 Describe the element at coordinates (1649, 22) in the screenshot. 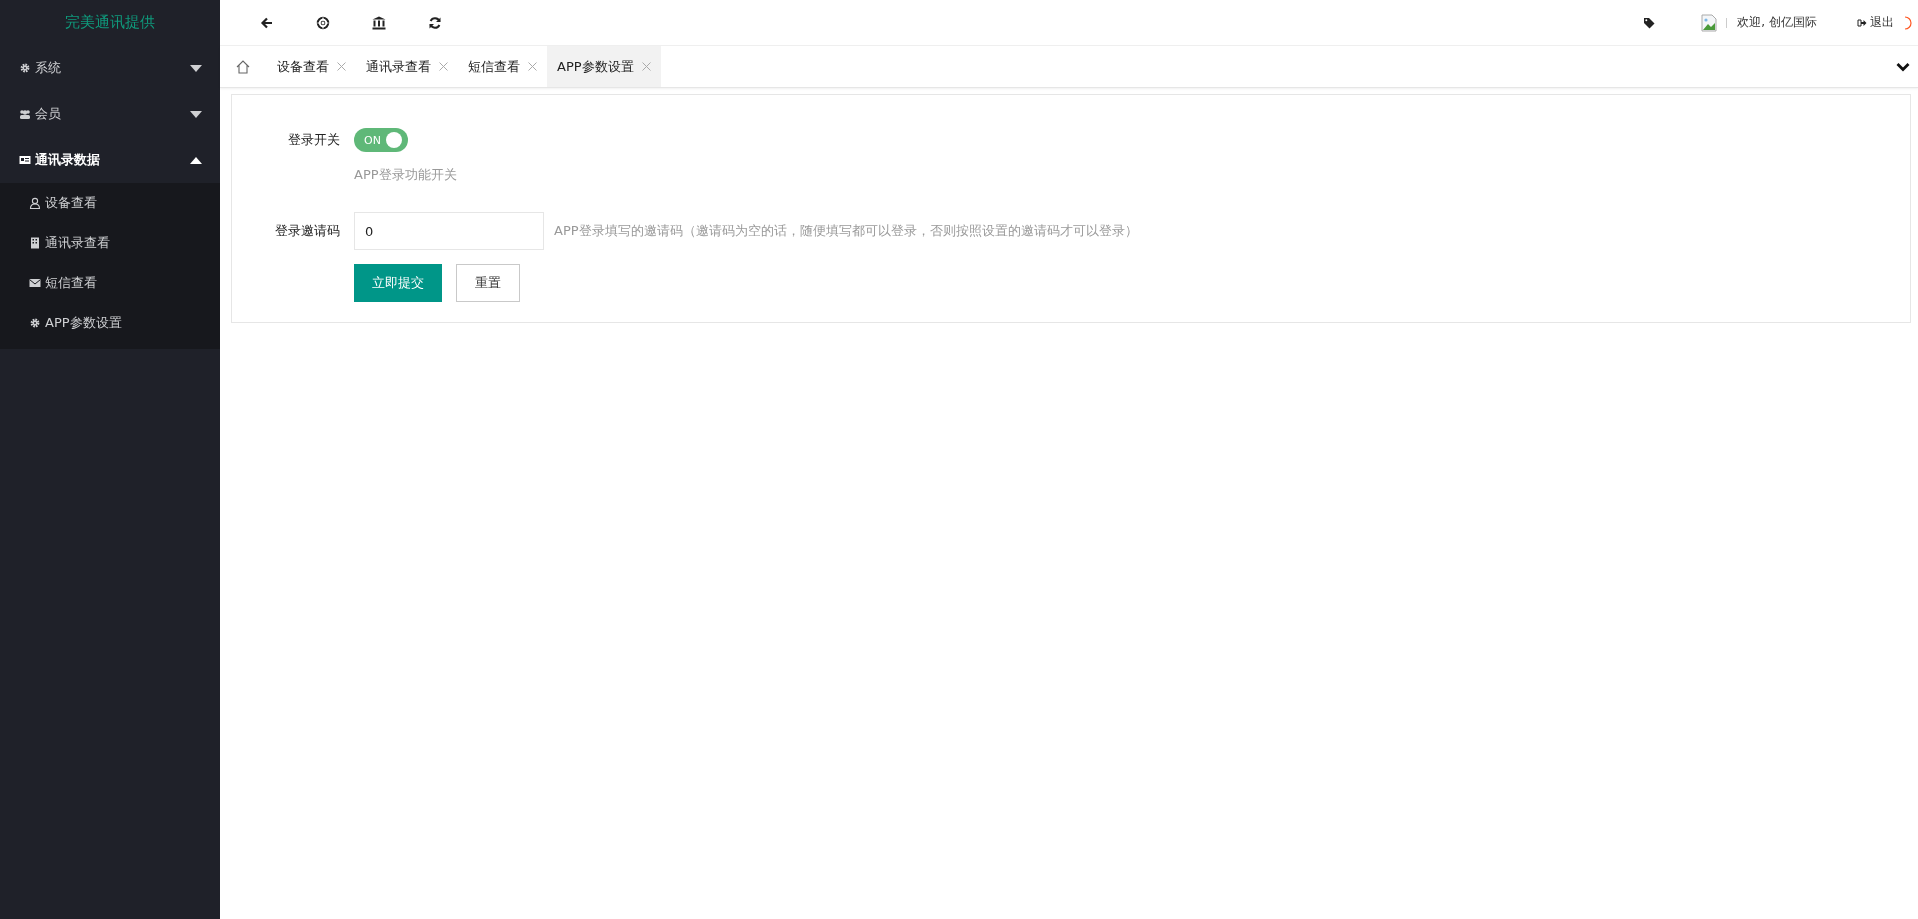

I see `tag-icon` at that location.